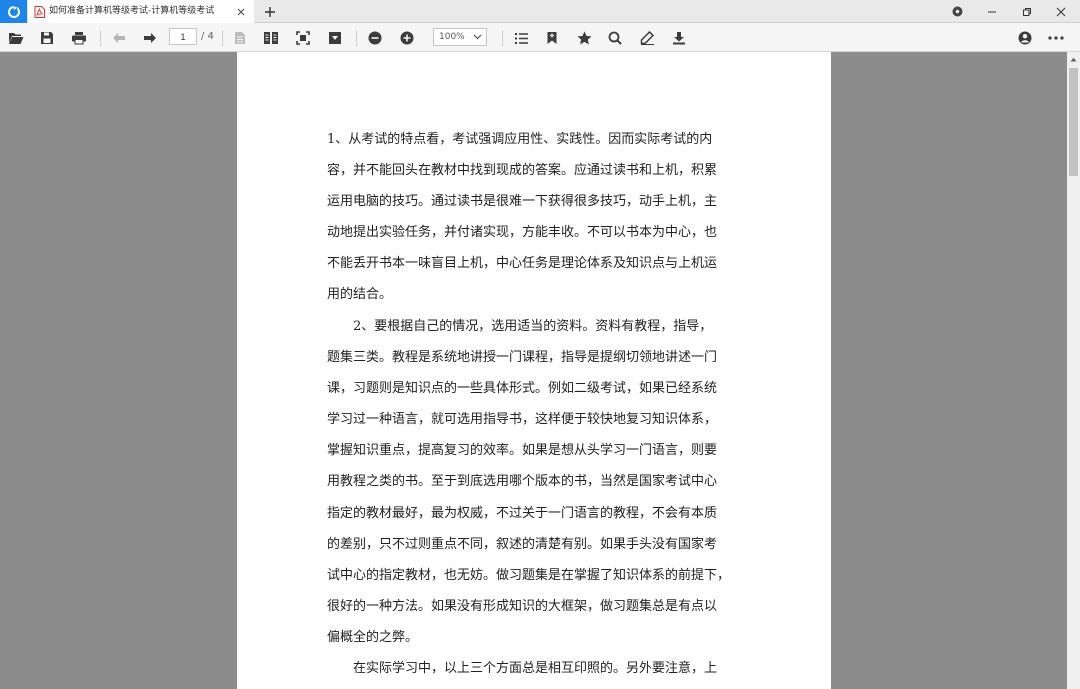  I want to click on arrow-right-icon, so click(150, 38).